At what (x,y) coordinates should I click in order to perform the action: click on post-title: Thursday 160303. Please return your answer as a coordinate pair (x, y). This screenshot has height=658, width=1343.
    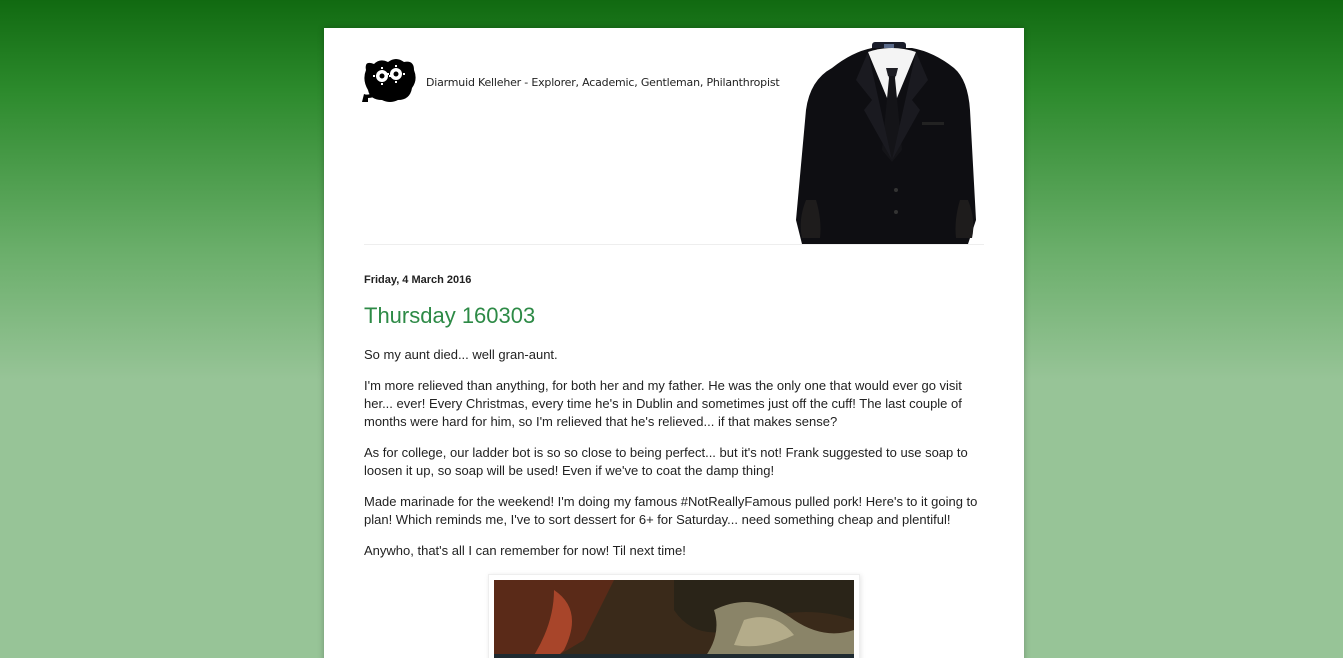
    Looking at the image, I should click on (449, 316).